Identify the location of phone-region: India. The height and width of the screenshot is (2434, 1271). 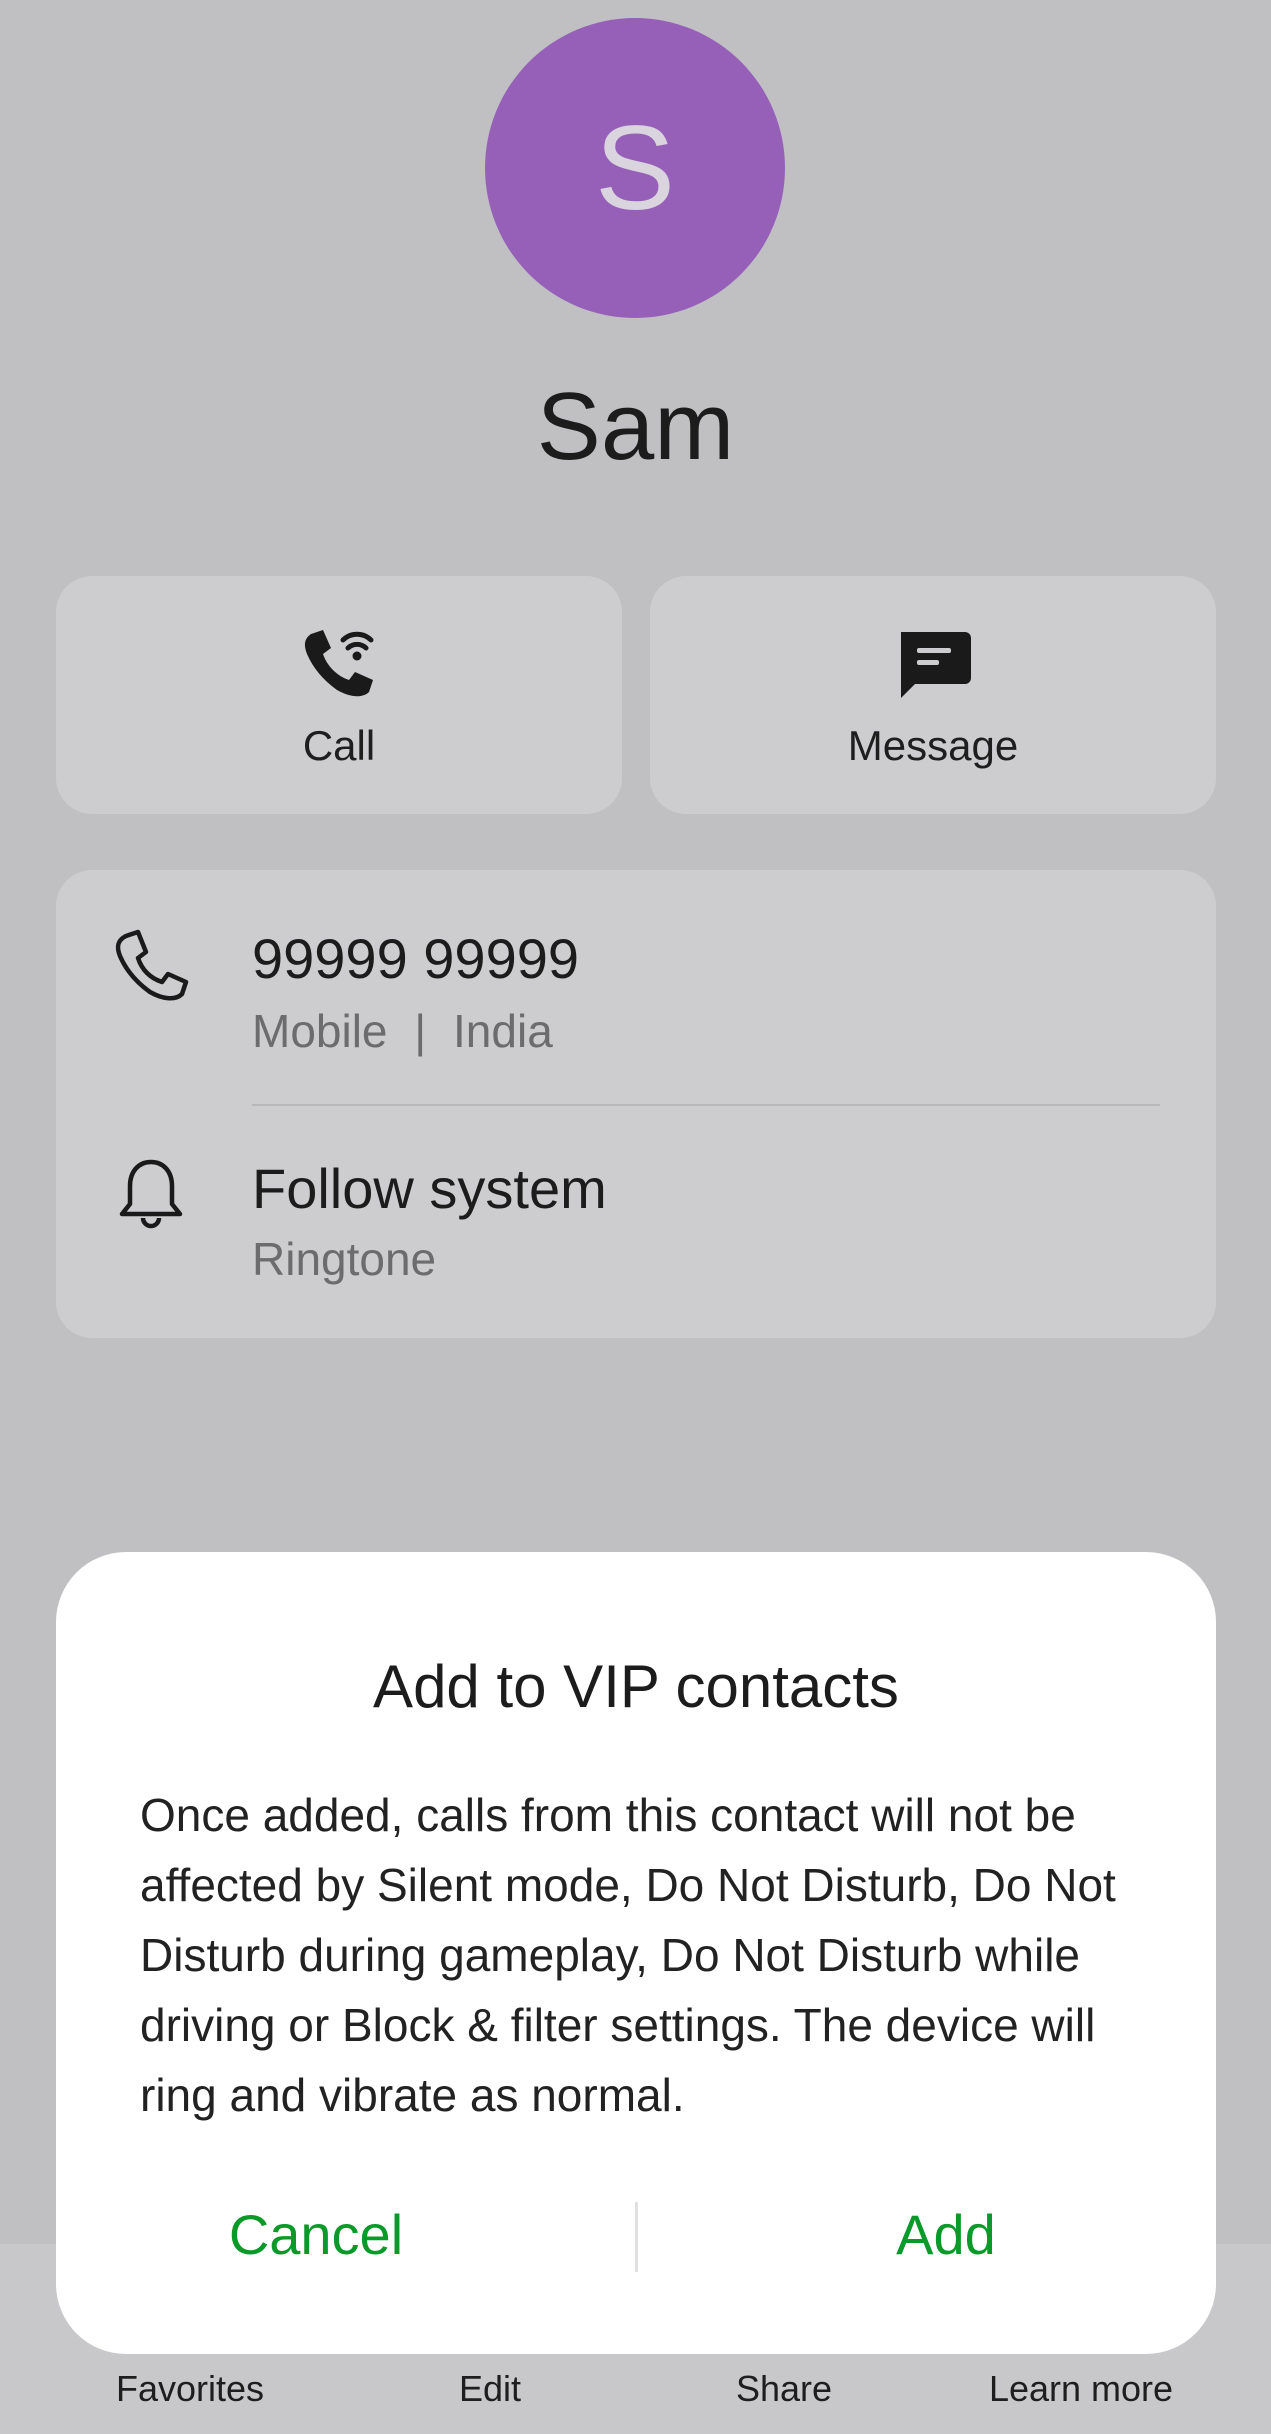
(503, 1031).